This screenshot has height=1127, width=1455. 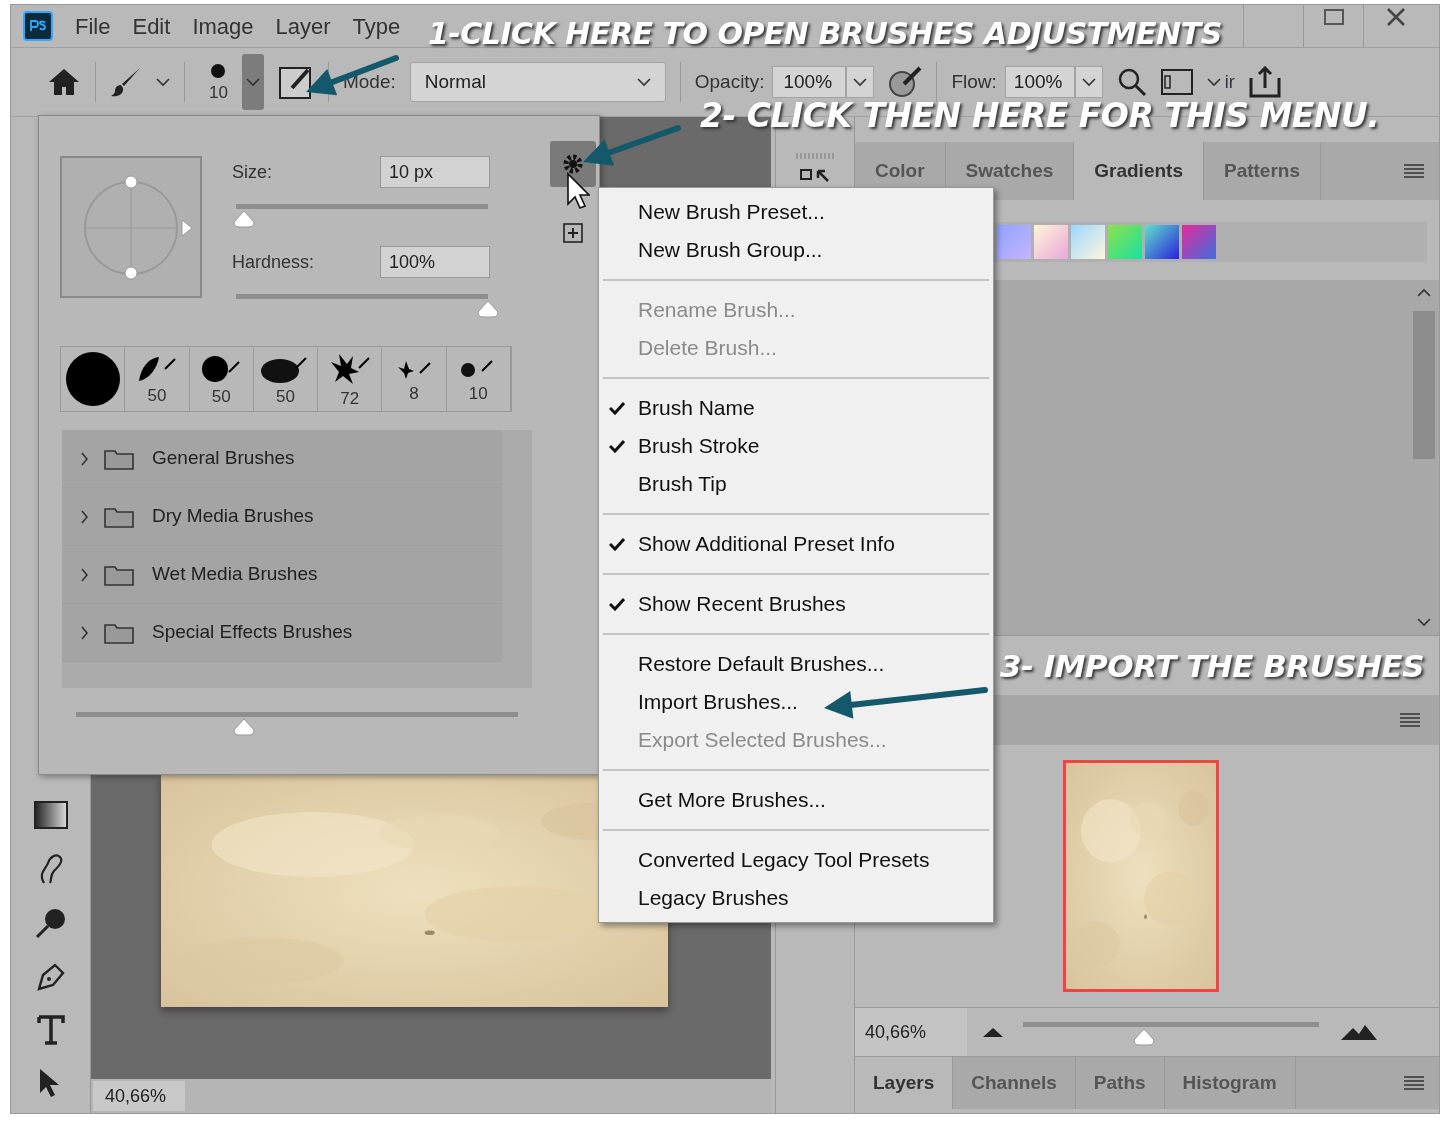 I want to click on menu-item: Type, so click(x=376, y=26).